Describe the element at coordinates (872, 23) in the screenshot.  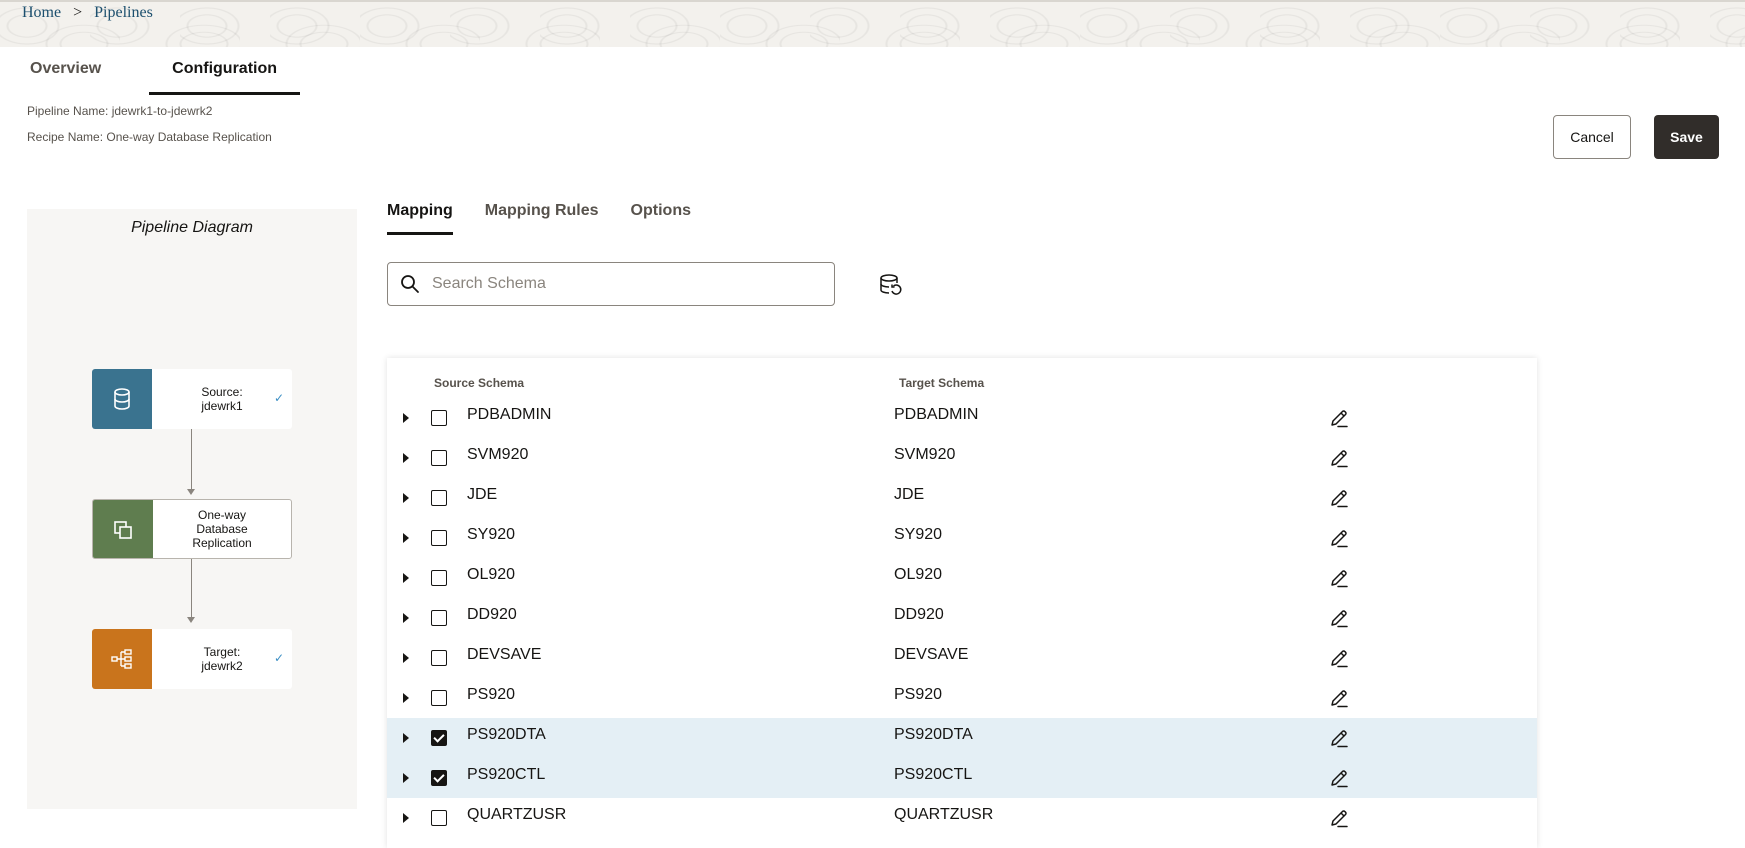
I see `header-banner: Home > Pipelines` at that location.